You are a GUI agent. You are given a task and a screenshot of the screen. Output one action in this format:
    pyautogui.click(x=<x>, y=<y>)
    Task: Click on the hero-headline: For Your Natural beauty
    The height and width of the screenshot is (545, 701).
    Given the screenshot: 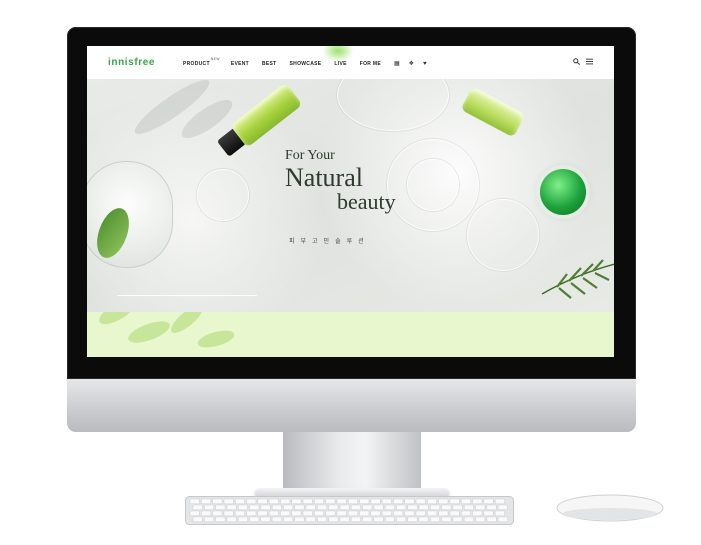 What is the action you would take?
    pyautogui.click(x=340, y=181)
    